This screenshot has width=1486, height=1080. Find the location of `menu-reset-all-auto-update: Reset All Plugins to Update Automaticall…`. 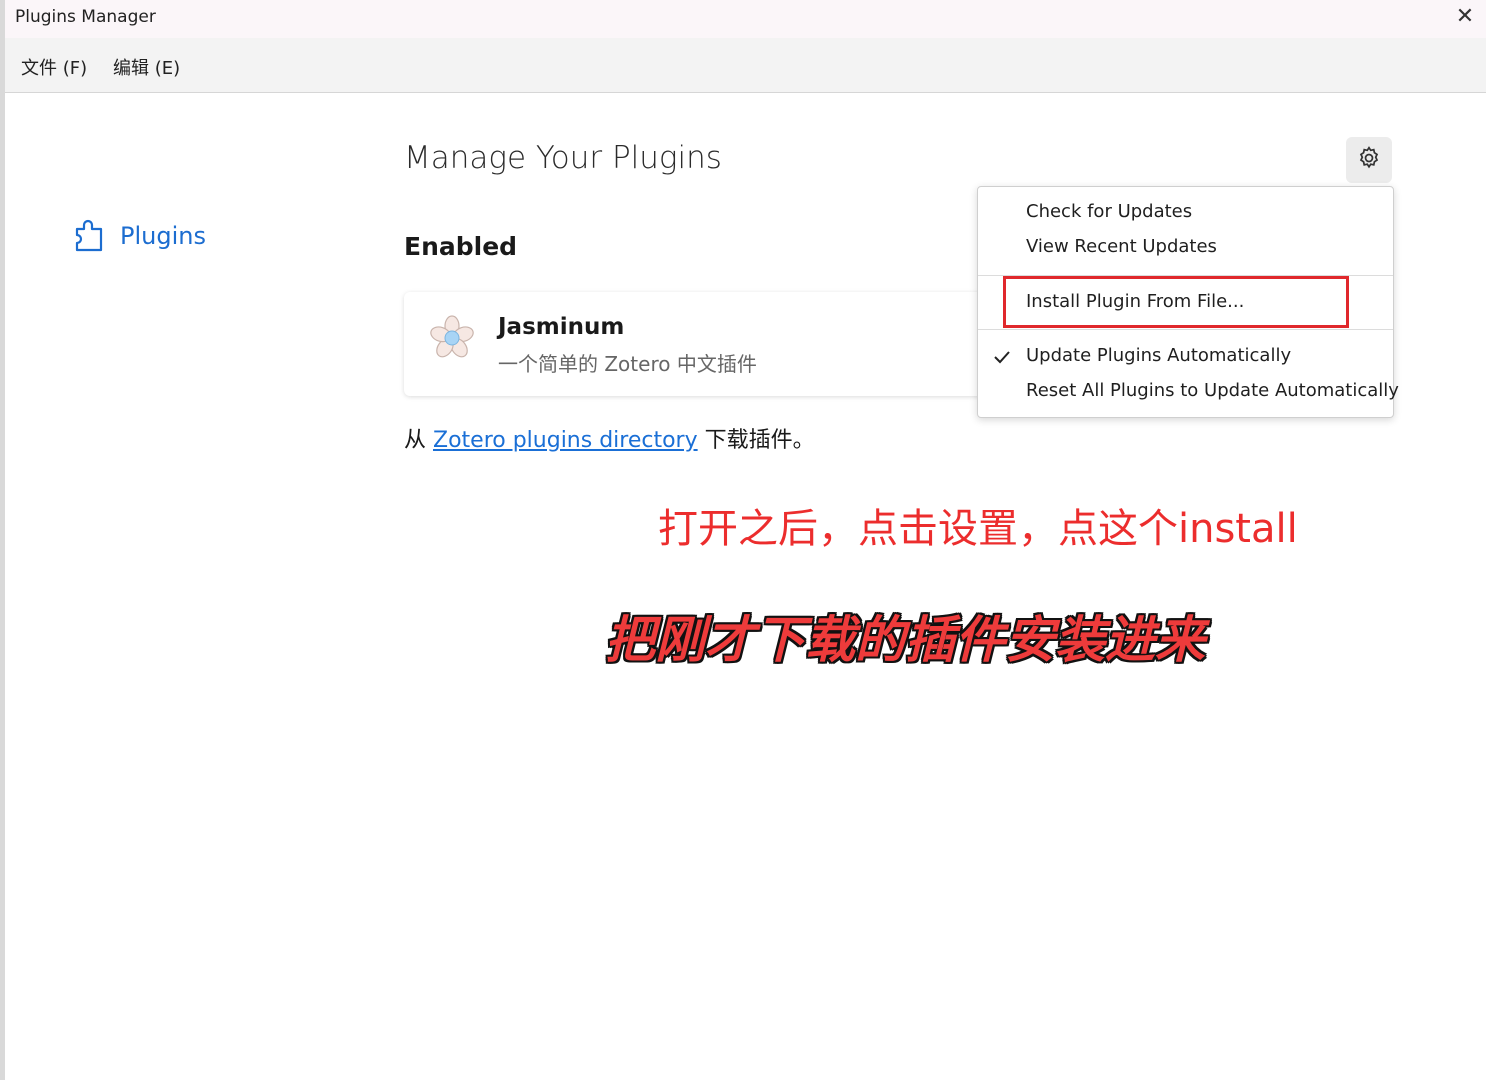

menu-reset-all-auto-update: Reset All Plugins to Update Automaticall… is located at coordinates (1212, 390).